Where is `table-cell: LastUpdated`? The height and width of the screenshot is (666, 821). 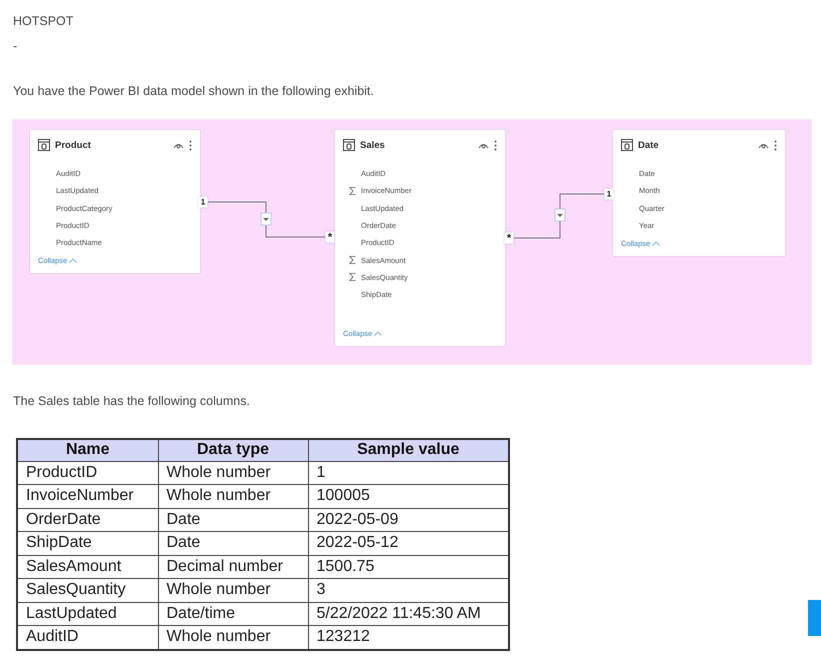 table-cell: LastUpdated is located at coordinates (87, 614).